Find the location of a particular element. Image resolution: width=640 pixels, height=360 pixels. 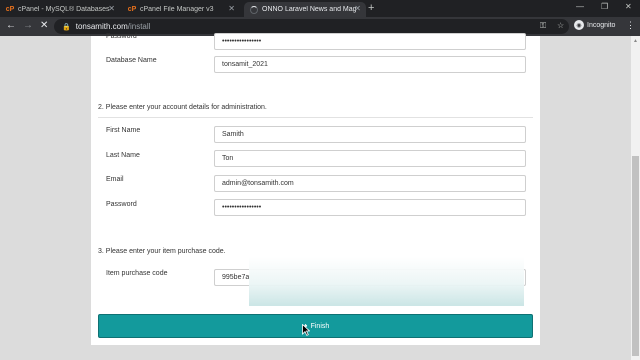

email-label: Email is located at coordinates (115, 179).